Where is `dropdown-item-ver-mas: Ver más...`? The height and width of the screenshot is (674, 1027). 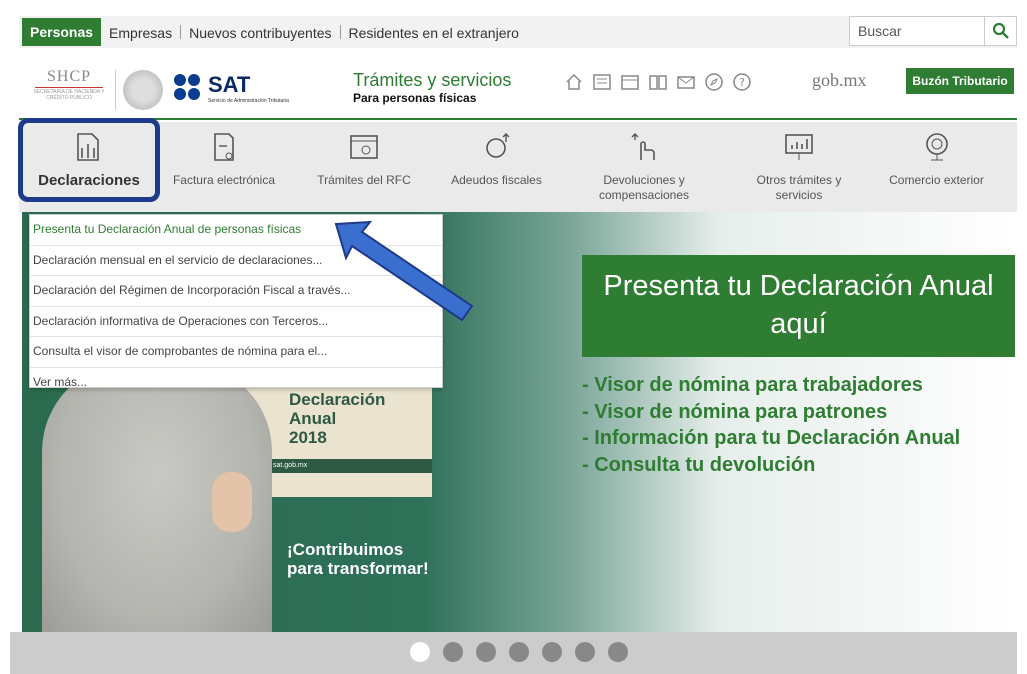
dropdown-item-ver-mas: Ver más... is located at coordinates (236, 383).